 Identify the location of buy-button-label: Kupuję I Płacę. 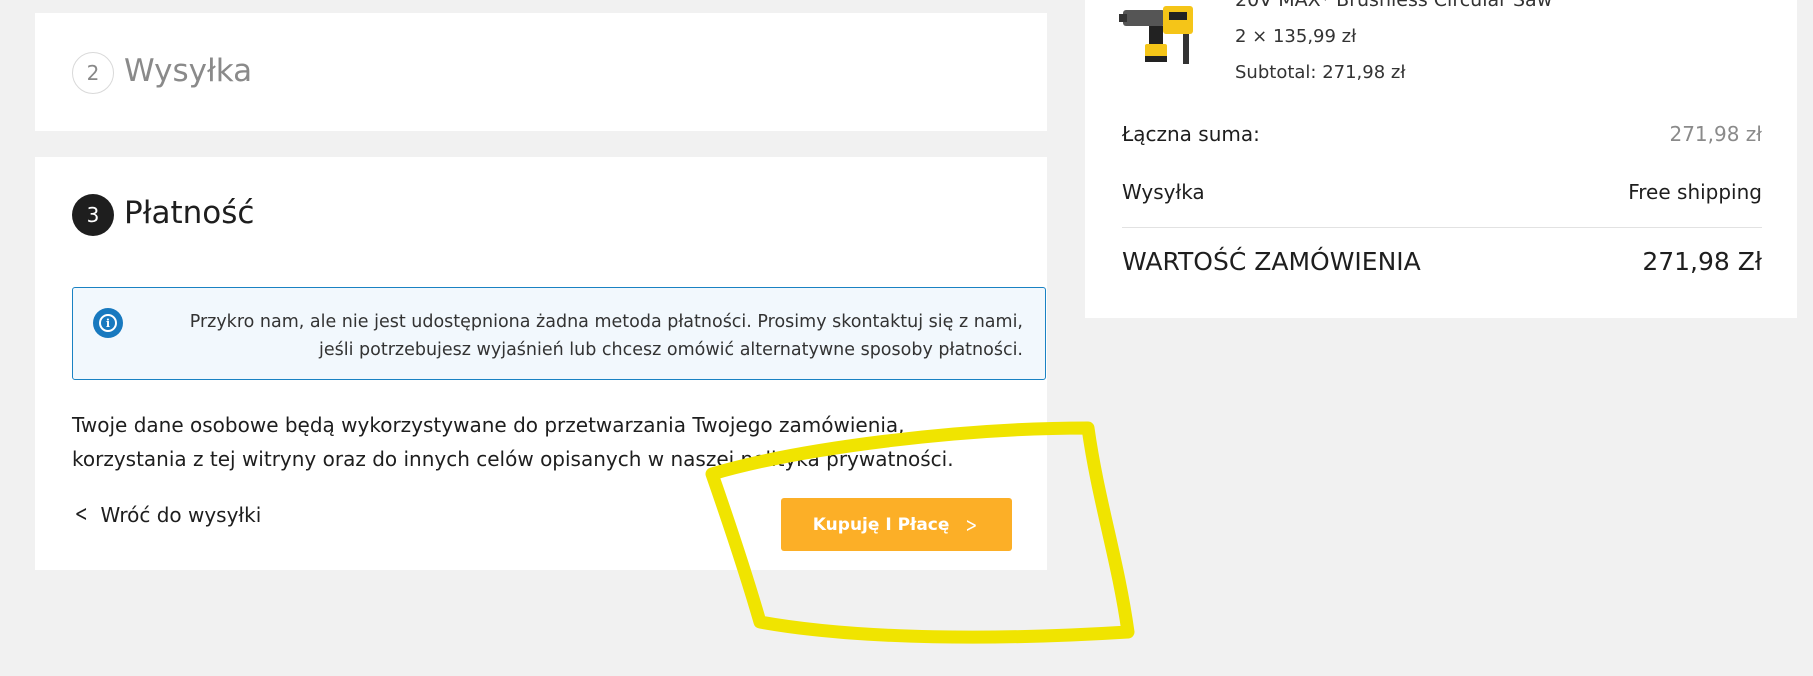
(881, 524).